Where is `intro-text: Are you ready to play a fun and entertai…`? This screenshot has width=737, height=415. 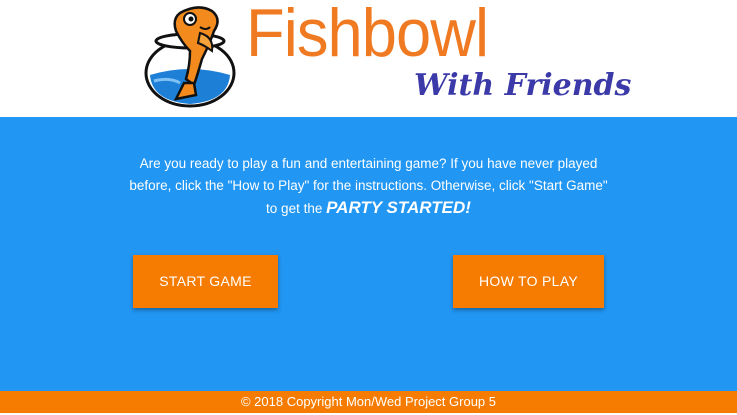
intro-text: Are you ready to play a fun and entertai… is located at coordinates (368, 186).